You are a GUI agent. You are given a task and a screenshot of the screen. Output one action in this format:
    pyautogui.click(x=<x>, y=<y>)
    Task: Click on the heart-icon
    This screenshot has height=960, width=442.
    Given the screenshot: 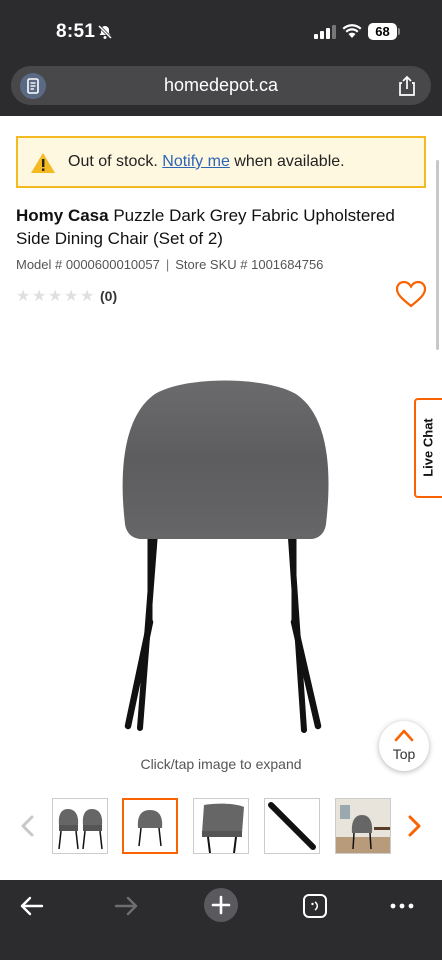 What is the action you would take?
    pyautogui.click(x=411, y=294)
    